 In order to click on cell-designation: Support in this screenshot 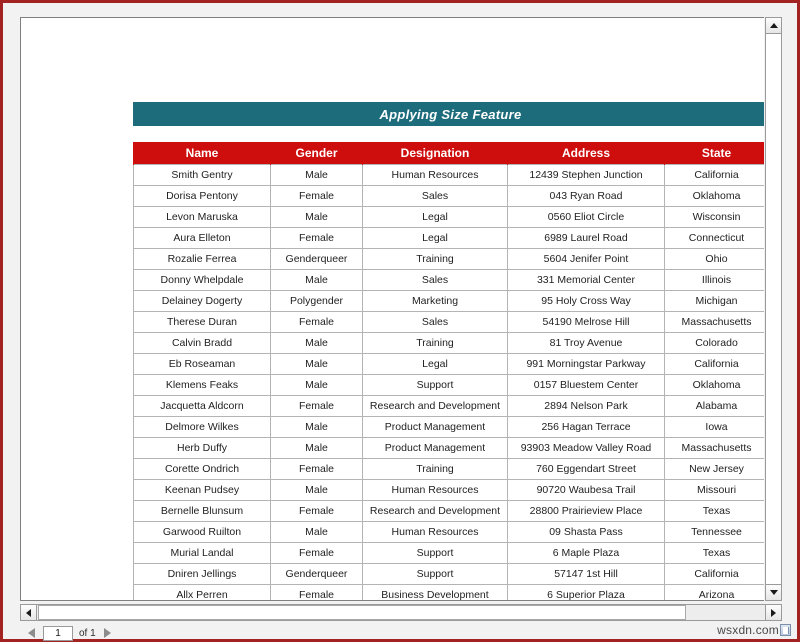, I will do `click(435, 385)`.